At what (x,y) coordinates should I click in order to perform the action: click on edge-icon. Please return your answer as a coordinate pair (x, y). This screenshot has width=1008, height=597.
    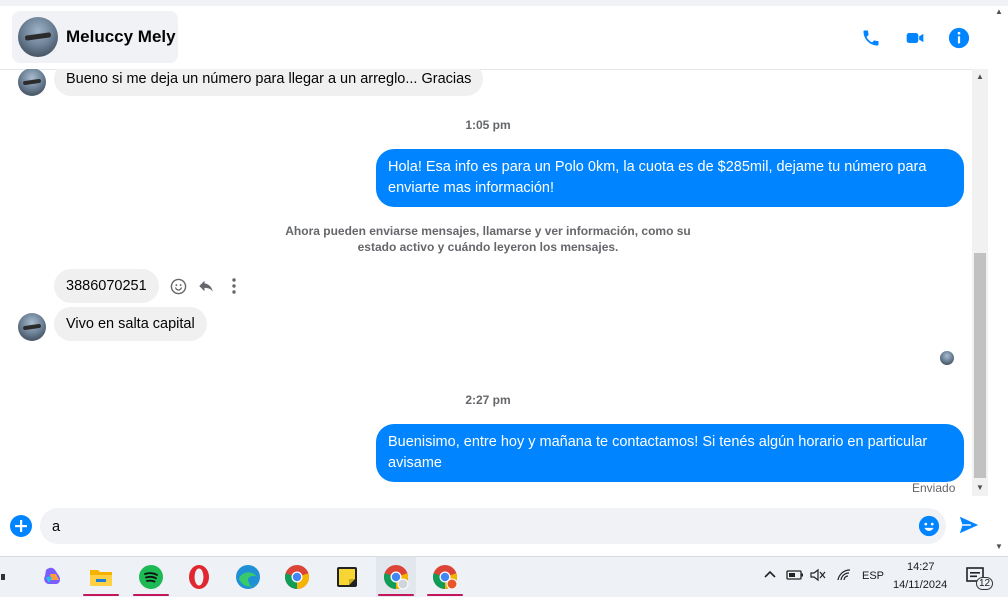
    Looking at the image, I should click on (248, 577).